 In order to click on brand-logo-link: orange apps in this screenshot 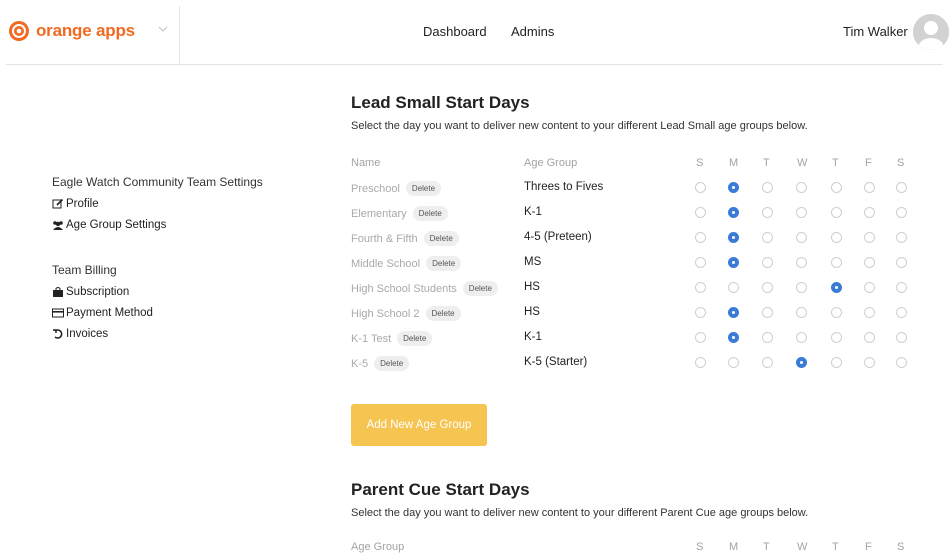, I will do `click(71, 31)`.